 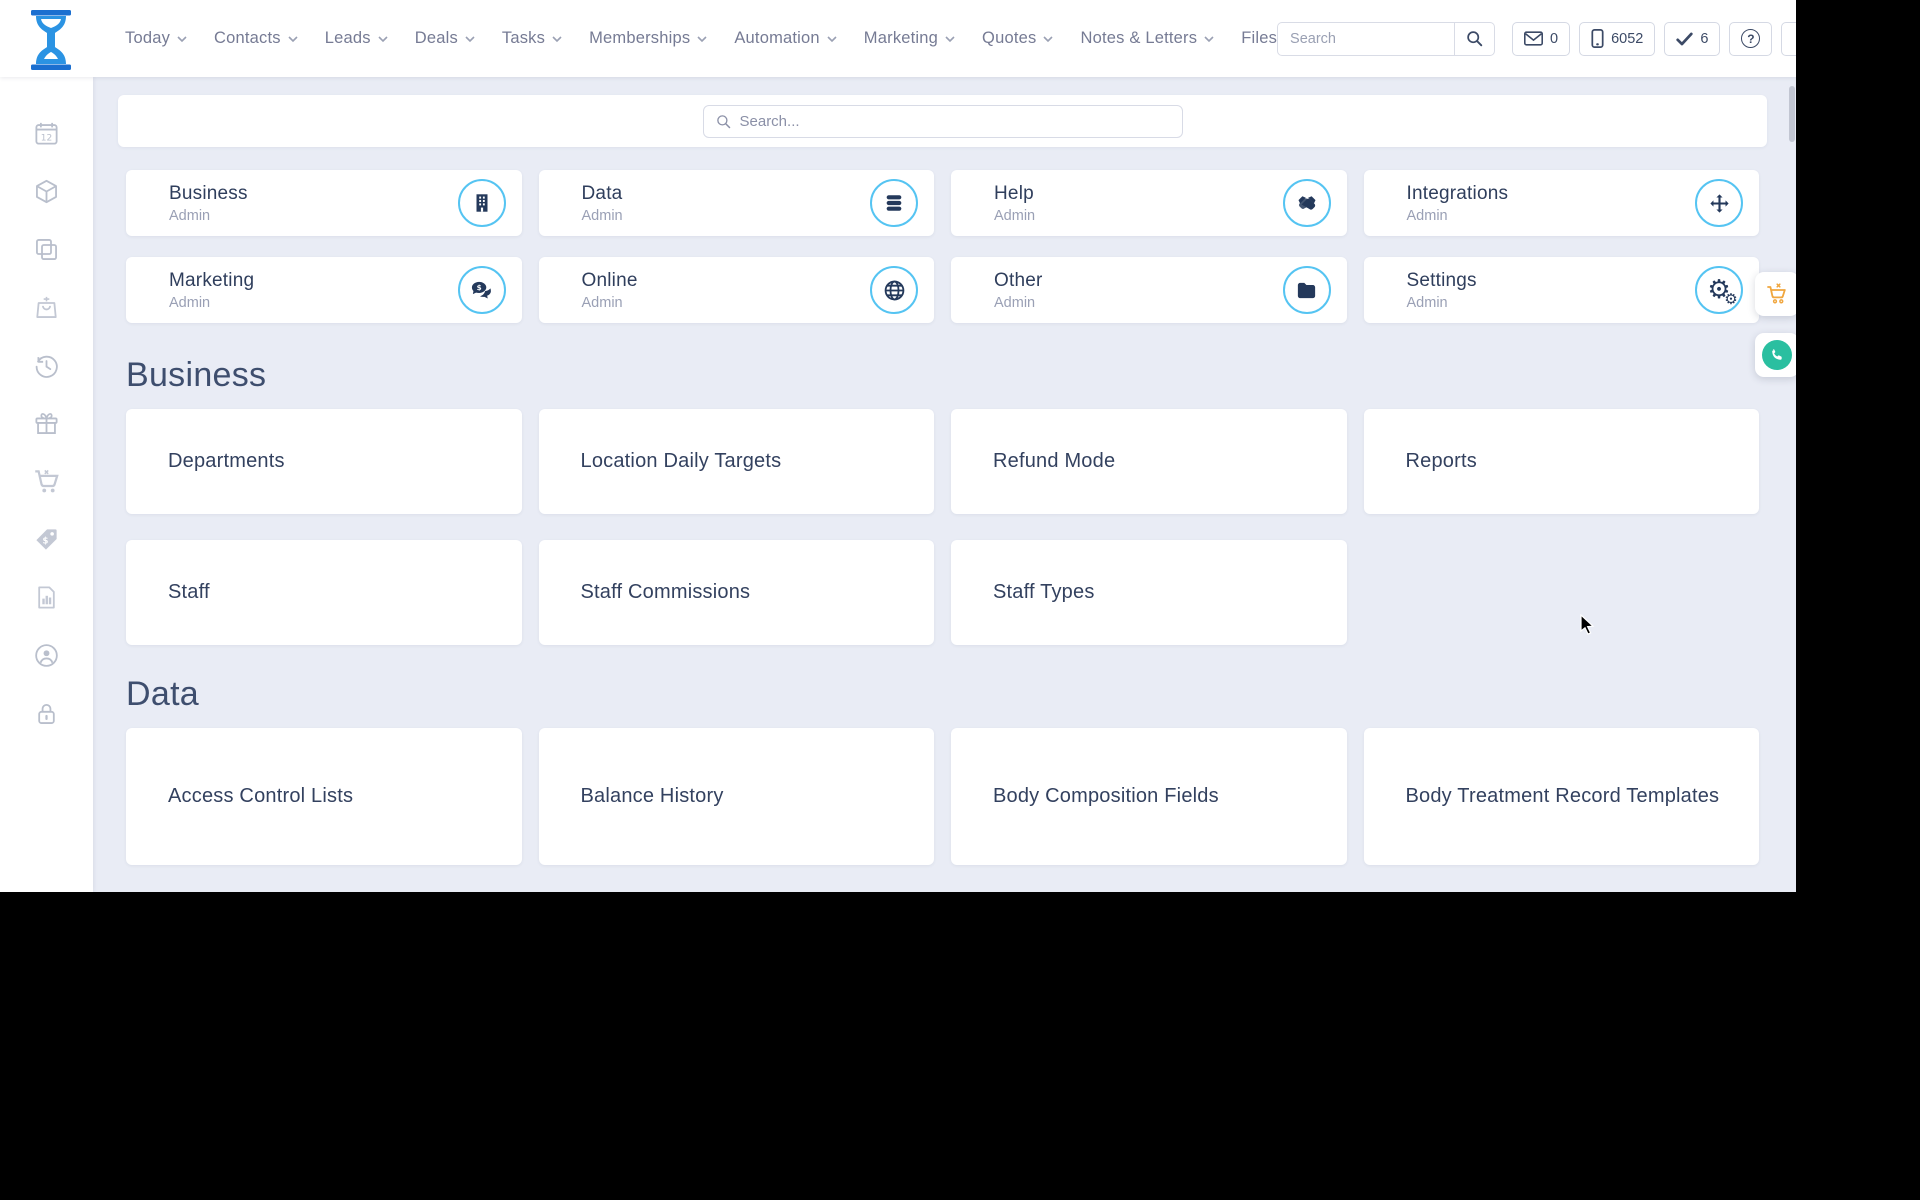 I want to click on mail-badge-button: 0, so click(x=1541, y=38).